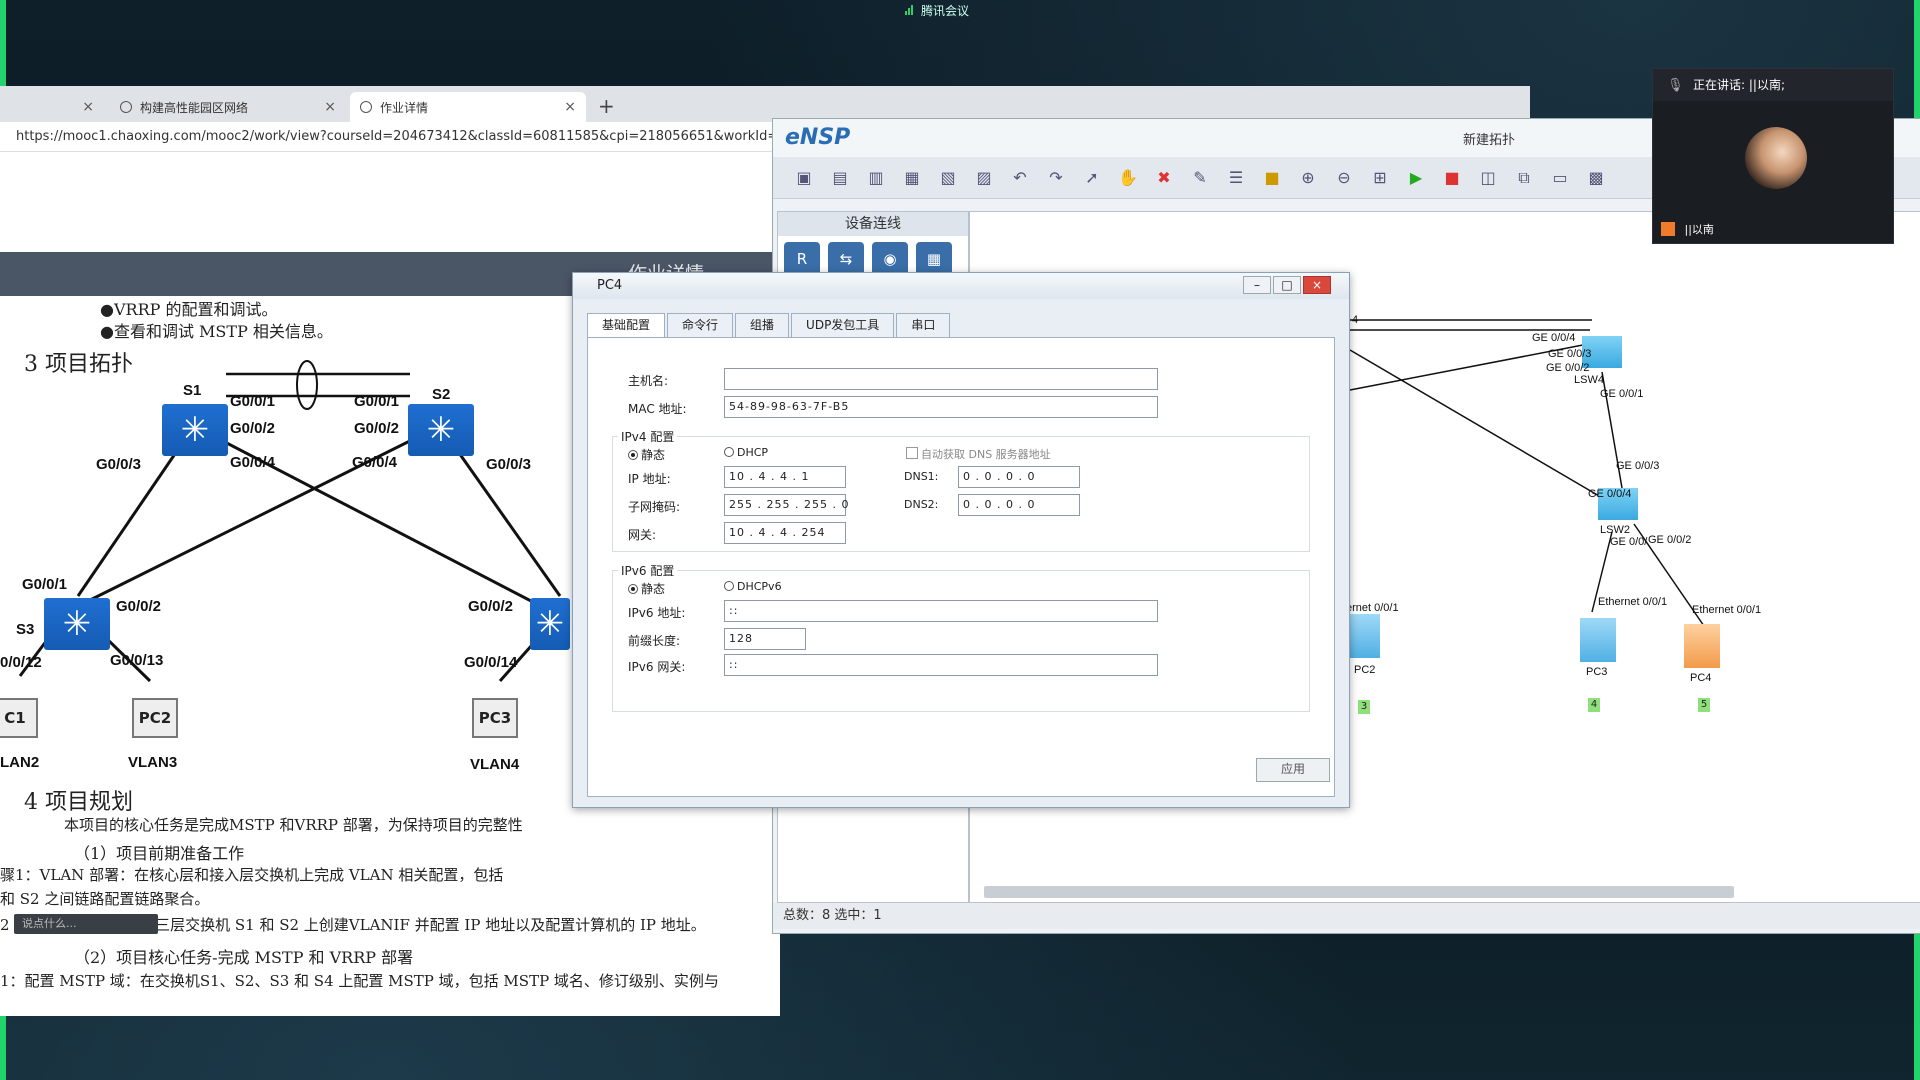  Describe the element at coordinates (1164, 178) in the screenshot. I see `delete-icon: ✖` at that location.